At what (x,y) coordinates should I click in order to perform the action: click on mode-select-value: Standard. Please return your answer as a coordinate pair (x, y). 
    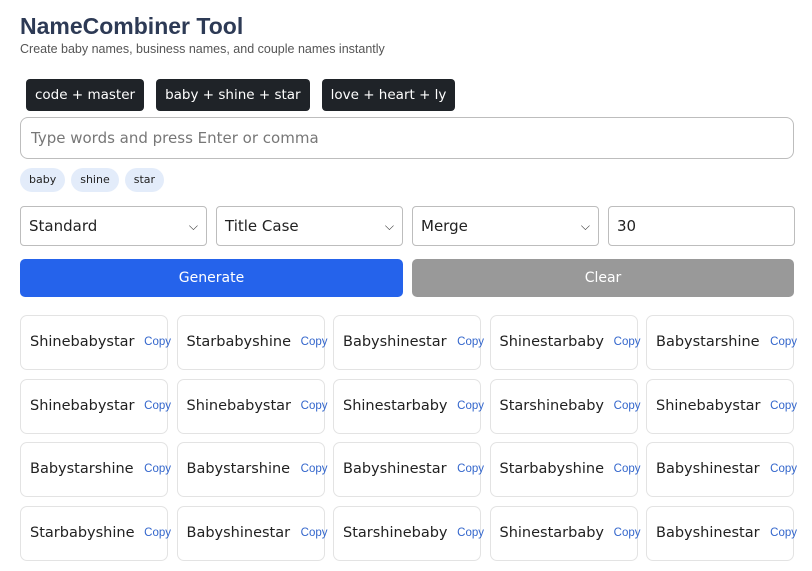
    Looking at the image, I should click on (63, 226).